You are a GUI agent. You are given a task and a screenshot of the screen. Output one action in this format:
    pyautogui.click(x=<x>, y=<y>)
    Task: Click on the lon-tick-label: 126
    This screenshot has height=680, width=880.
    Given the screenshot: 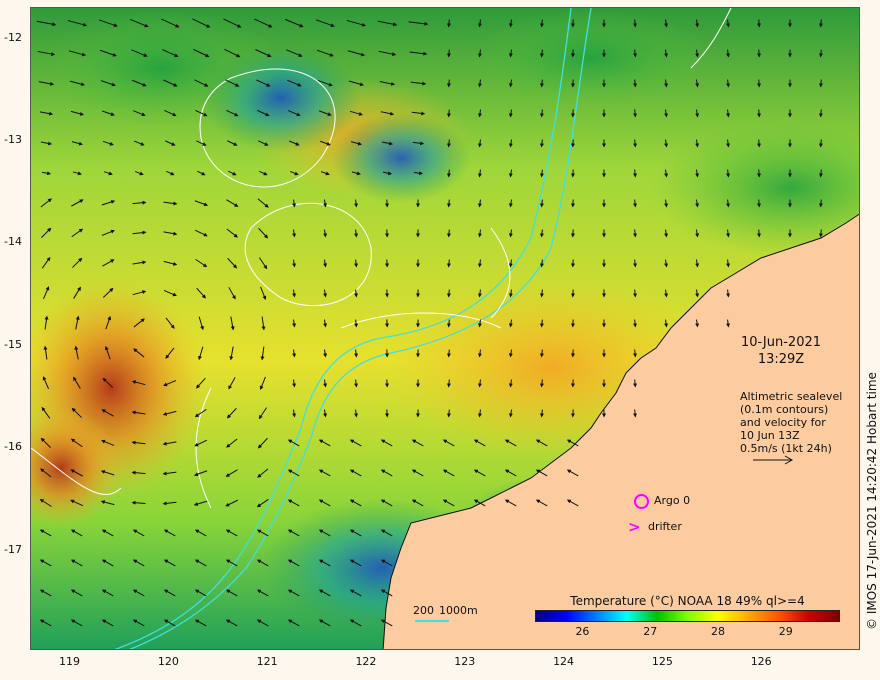 What is the action you would take?
    pyautogui.click(x=761, y=661)
    